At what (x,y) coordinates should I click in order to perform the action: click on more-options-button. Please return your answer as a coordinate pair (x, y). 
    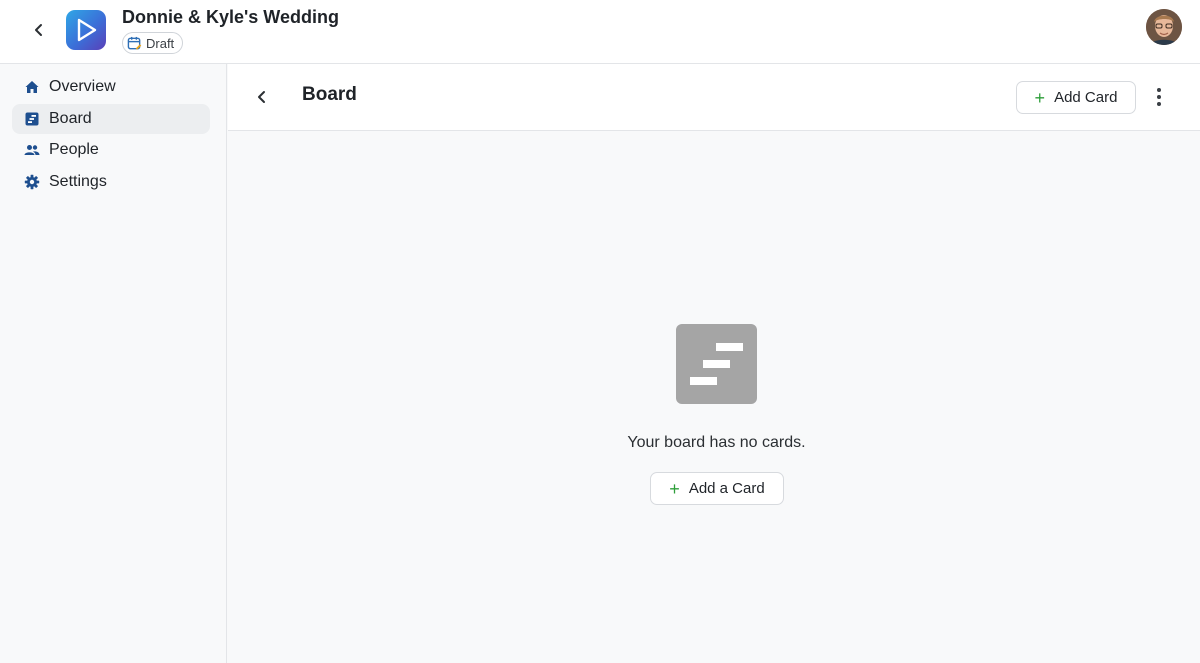
    Looking at the image, I should click on (1159, 97).